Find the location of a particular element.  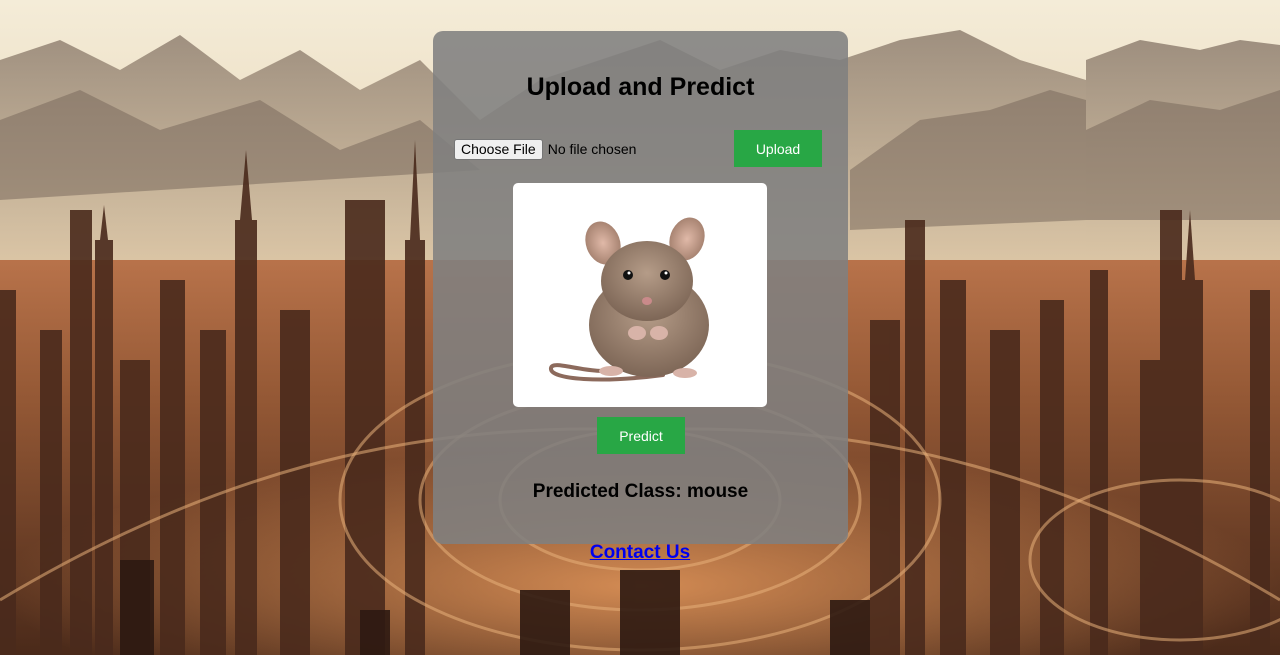

prediction-result: Predicted Class: mouse is located at coordinates (640, 491).